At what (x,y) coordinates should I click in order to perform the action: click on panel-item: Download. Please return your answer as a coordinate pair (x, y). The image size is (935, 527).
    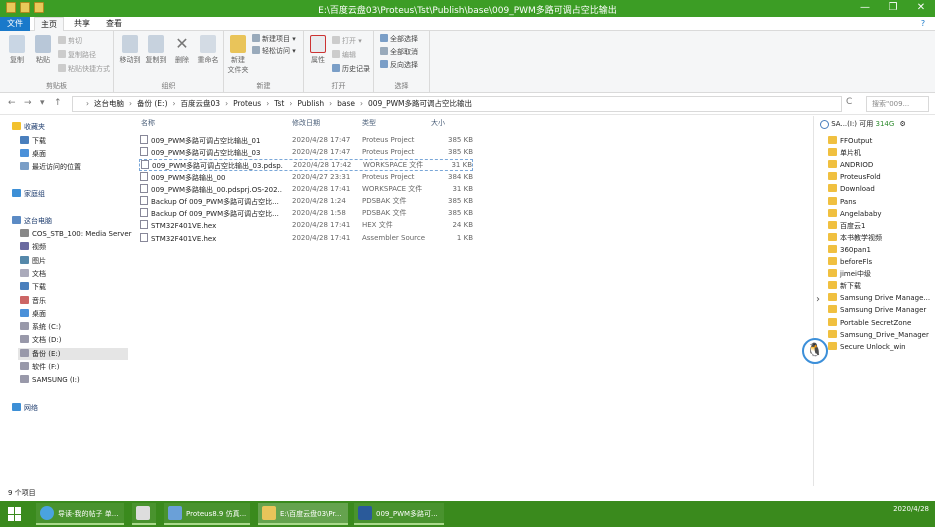
    Looking at the image, I should click on (851, 189).